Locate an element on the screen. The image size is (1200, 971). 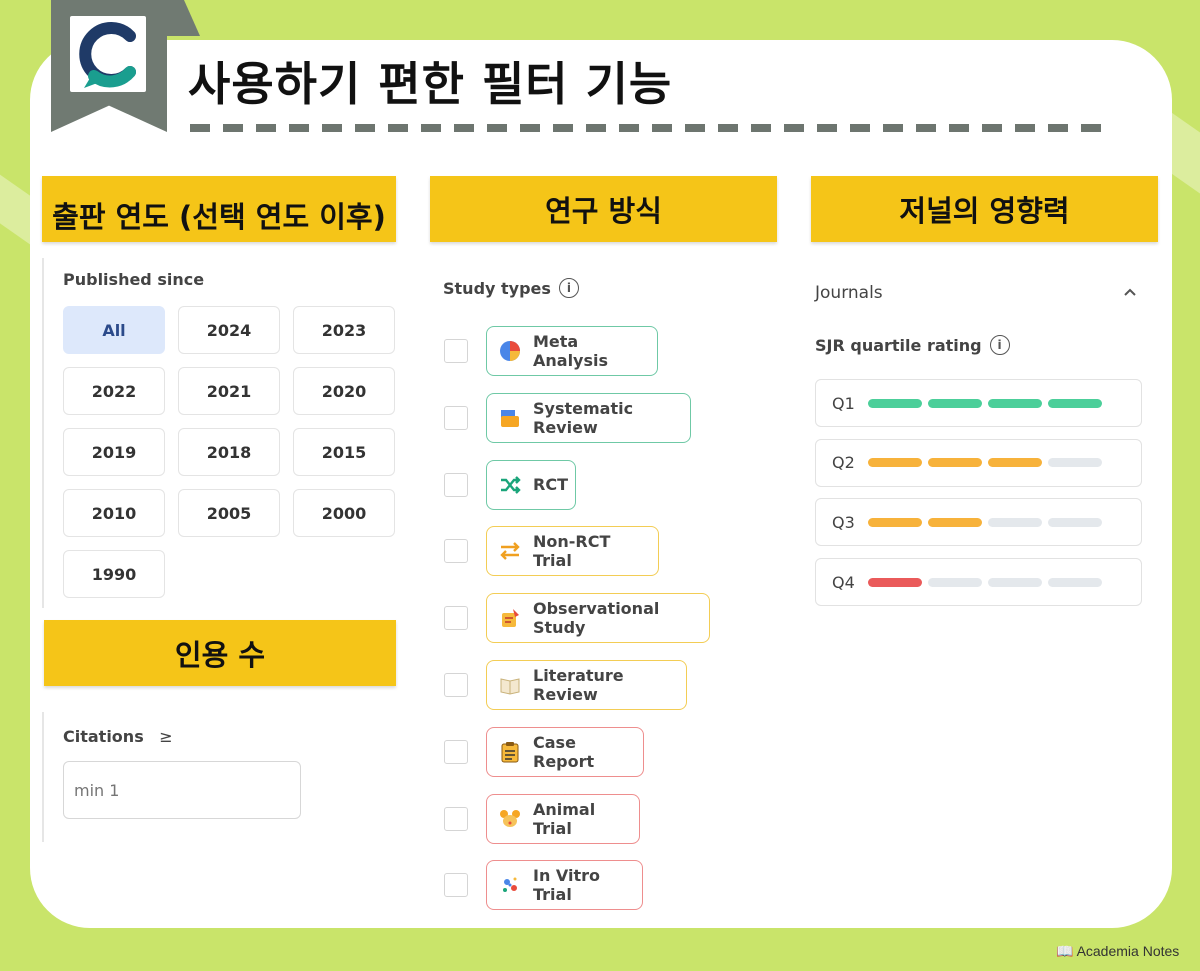
study-type-label: Literature Review is located at coordinates (578, 685).